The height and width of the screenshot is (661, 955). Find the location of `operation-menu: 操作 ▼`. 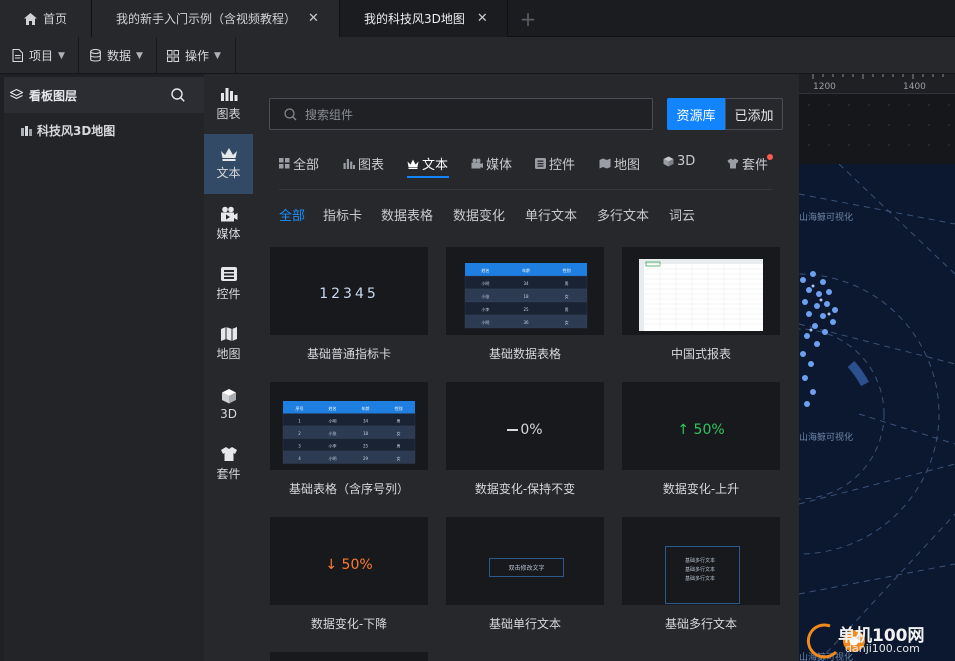

operation-menu: 操作 ▼ is located at coordinates (194, 55).